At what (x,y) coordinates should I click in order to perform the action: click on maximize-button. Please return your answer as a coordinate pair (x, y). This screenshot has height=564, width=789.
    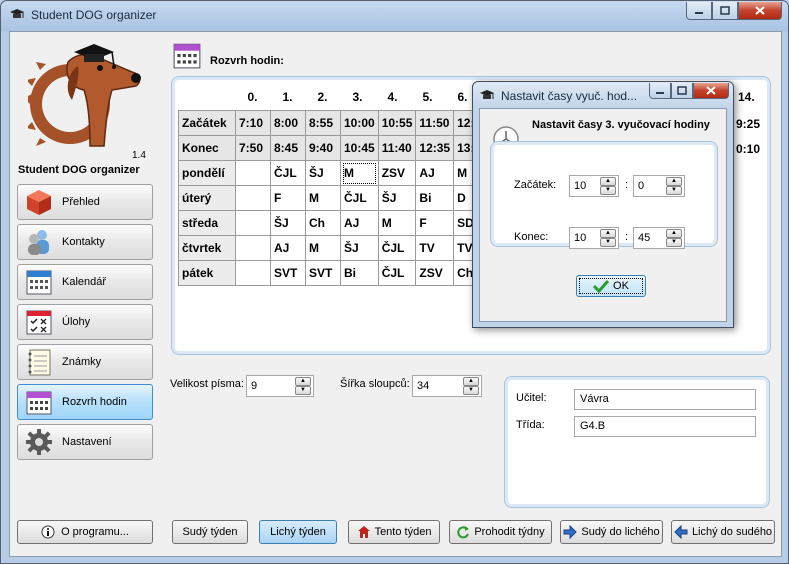
    Looking at the image, I should click on (725, 11).